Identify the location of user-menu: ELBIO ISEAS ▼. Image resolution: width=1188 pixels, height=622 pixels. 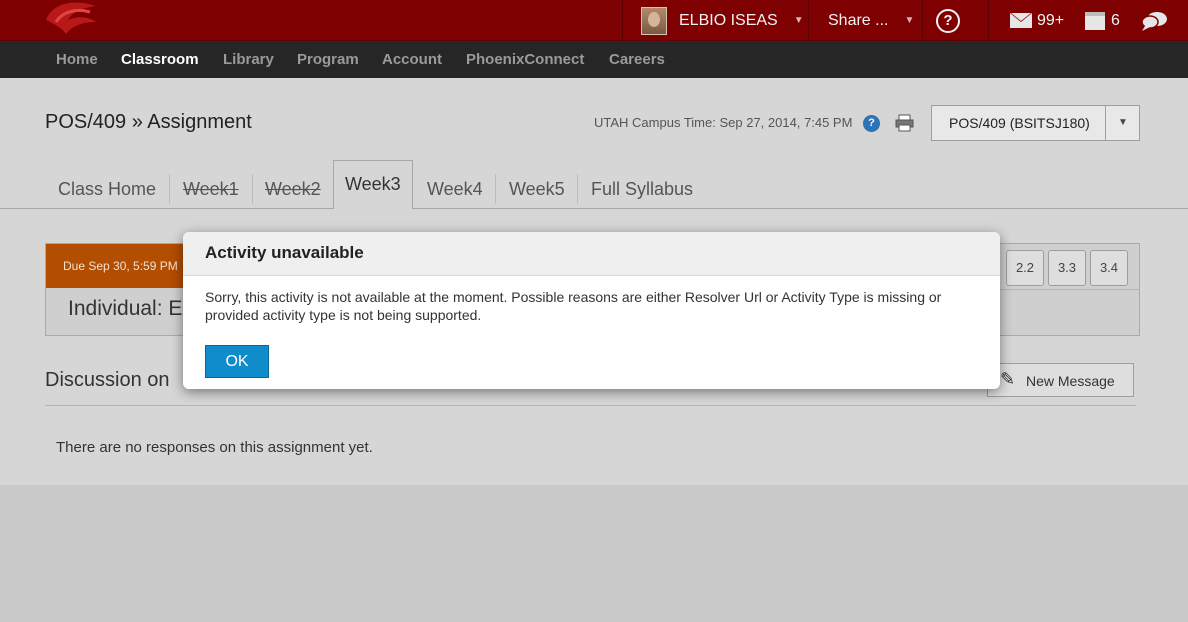
(722, 20).